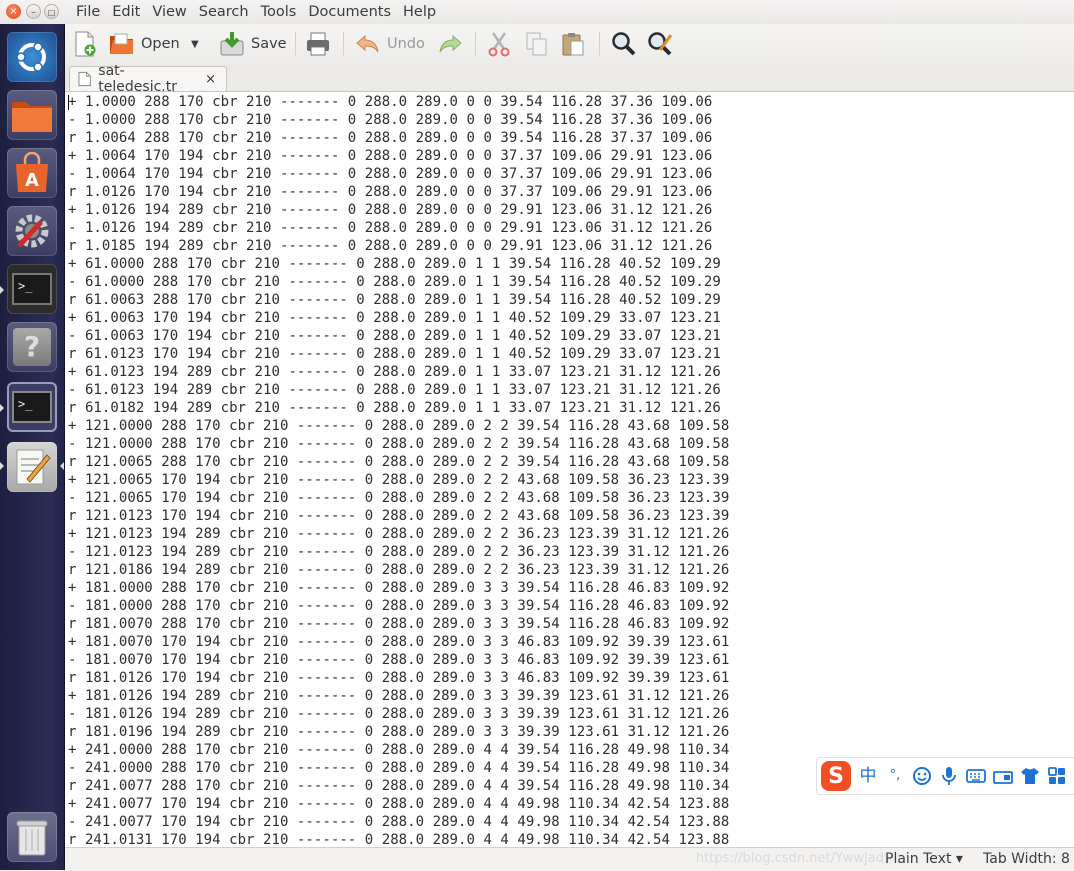  I want to click on tab-bar: sat-teledesic.tr ×, so click(569, 79).